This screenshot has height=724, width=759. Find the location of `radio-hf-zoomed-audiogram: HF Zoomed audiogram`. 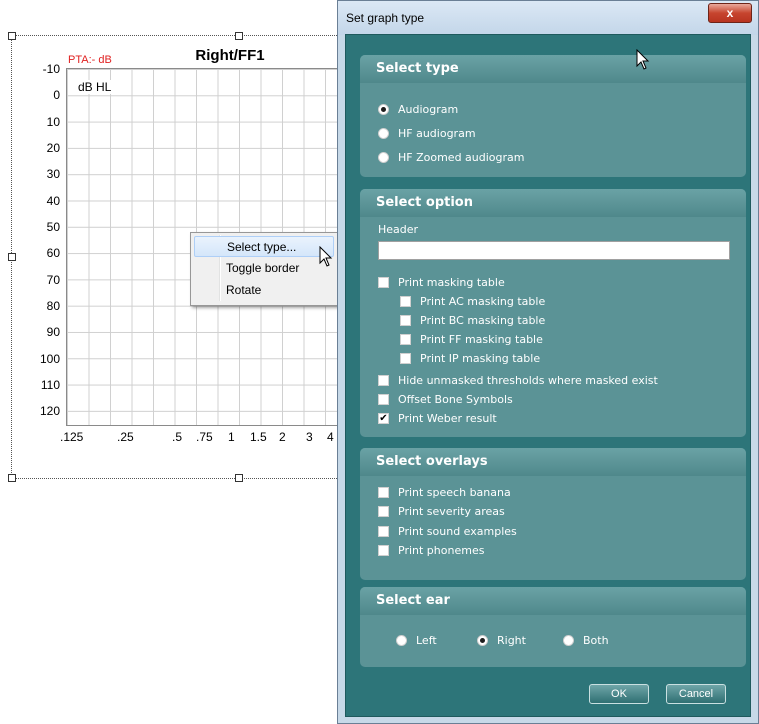

radio-hf-zoomed-audiogram: HF Zoomed audiogram is located at coordinates (451, 157).